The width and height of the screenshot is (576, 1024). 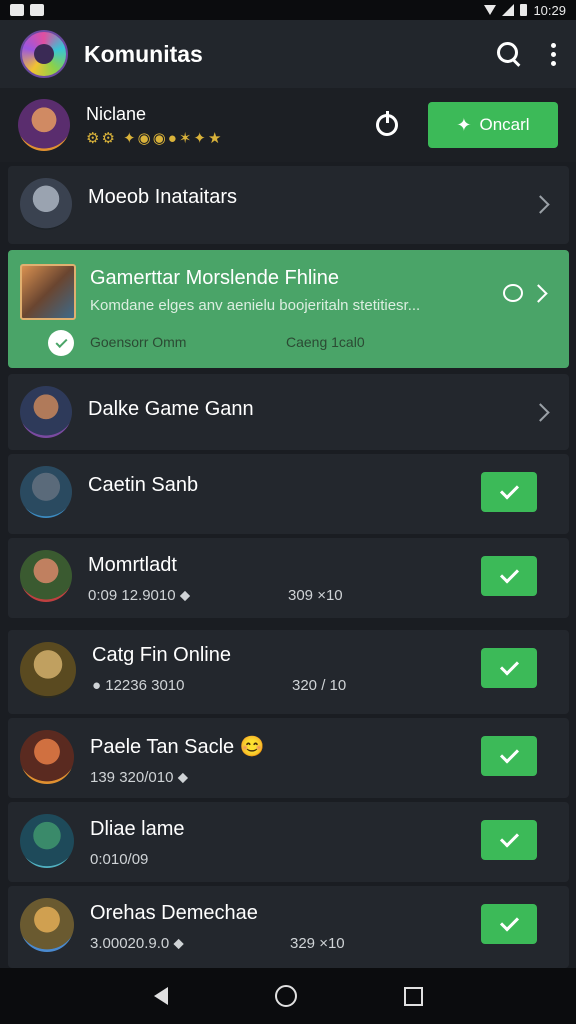 What do you see at coordinates (116, 113) in the screenshot?
I see `profile-name: Niclane` at bounding box center [116, 113].